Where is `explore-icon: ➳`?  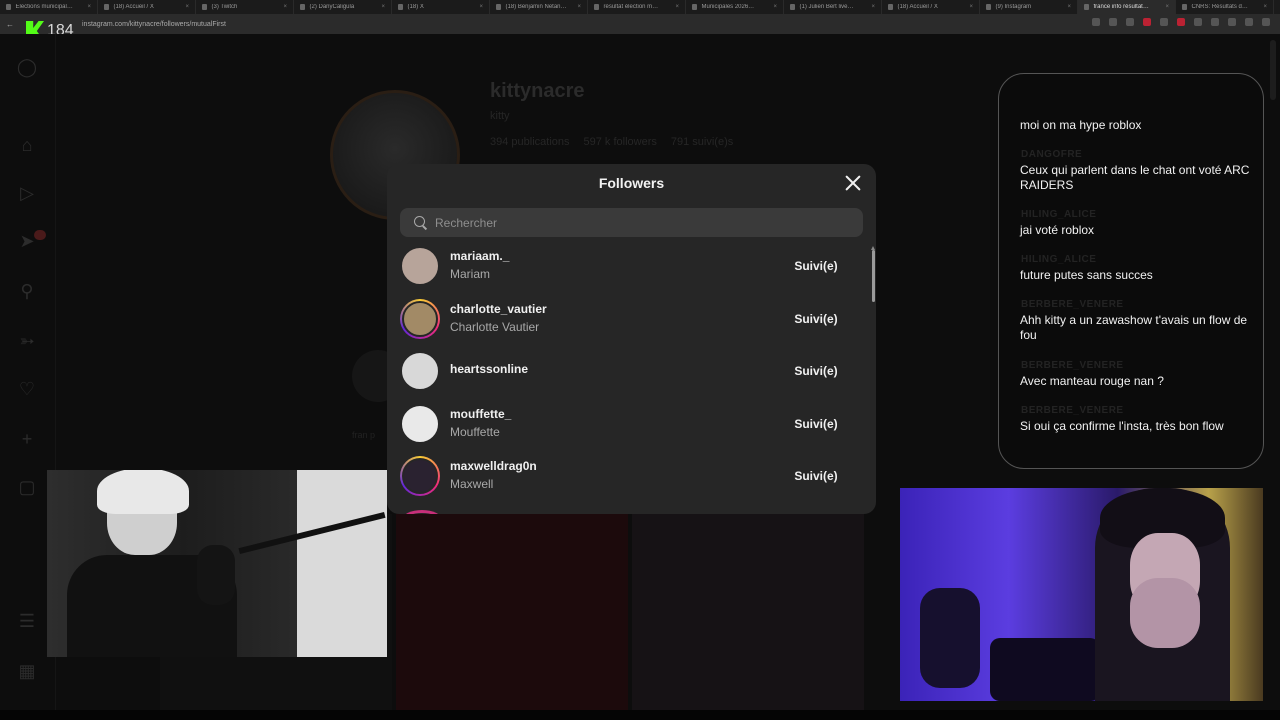 explore-icon: ➳ is located at coordinates (27, 341).